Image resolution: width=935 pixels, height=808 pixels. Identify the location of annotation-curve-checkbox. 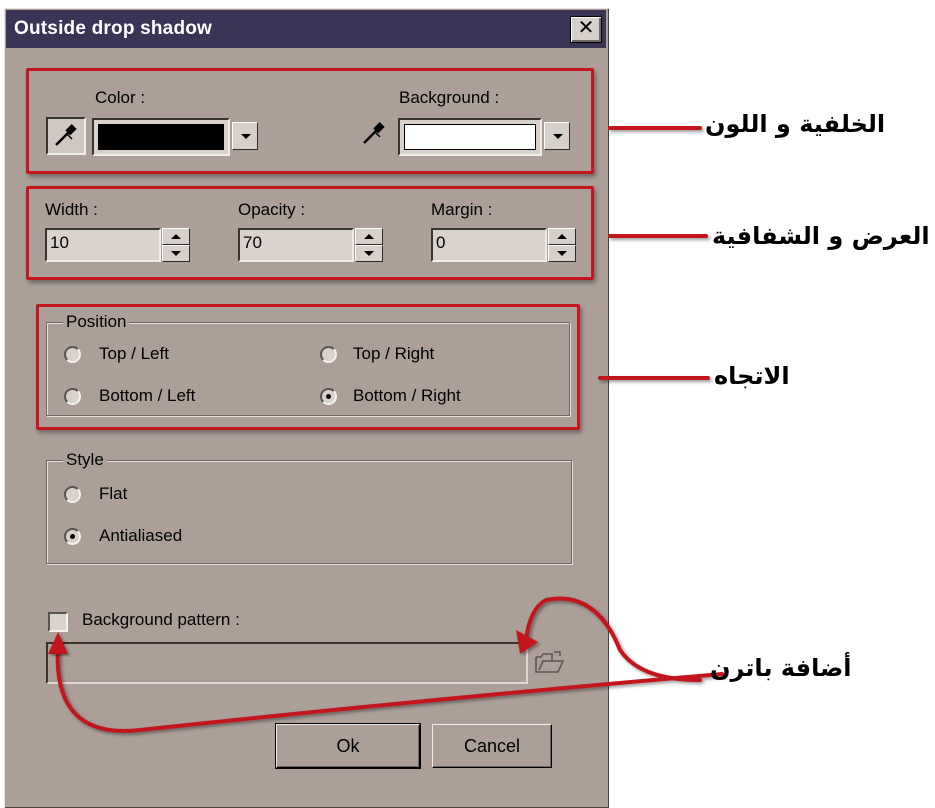
(389, 688).